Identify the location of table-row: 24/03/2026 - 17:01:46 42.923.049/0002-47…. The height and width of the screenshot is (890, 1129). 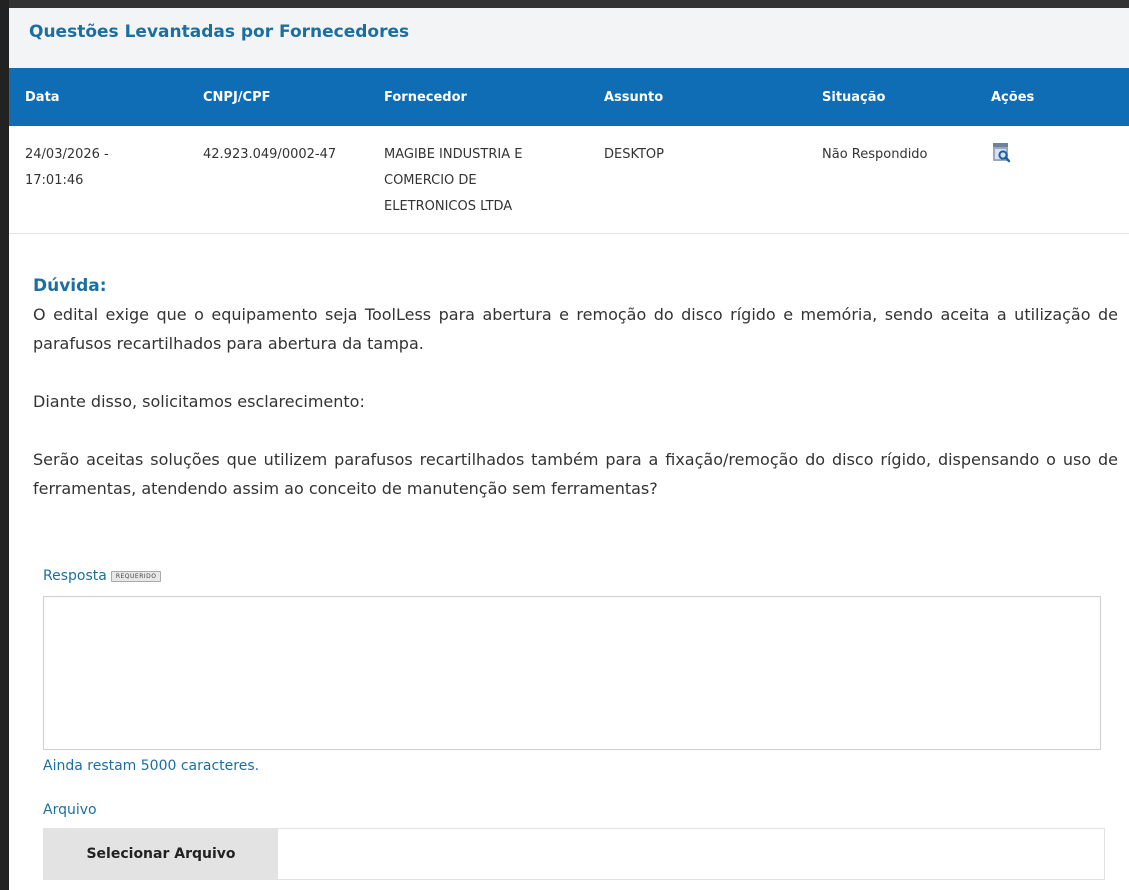
(569, 180).